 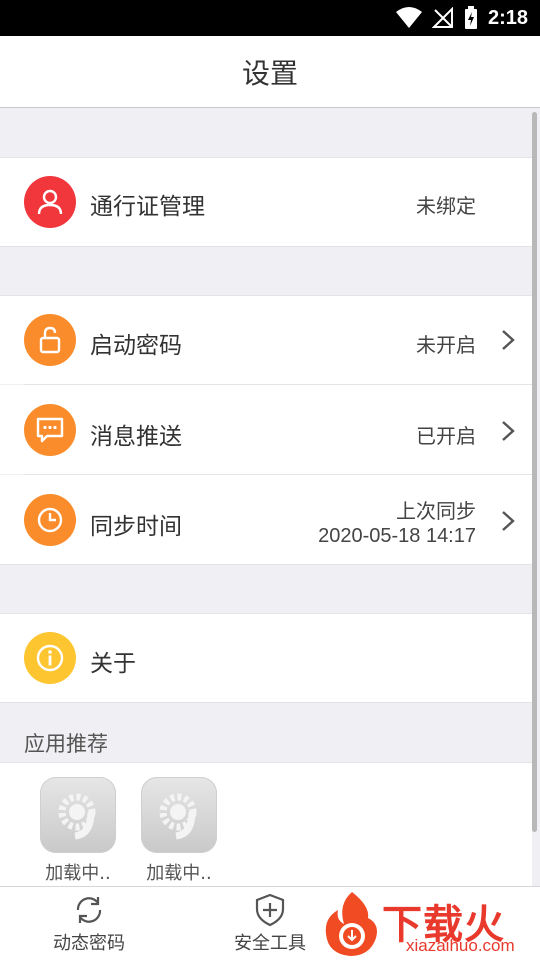 What do you see at coordinates (50, 340) in the screenshot?
I see `unlock-icon` at bounding box center [50, 340].